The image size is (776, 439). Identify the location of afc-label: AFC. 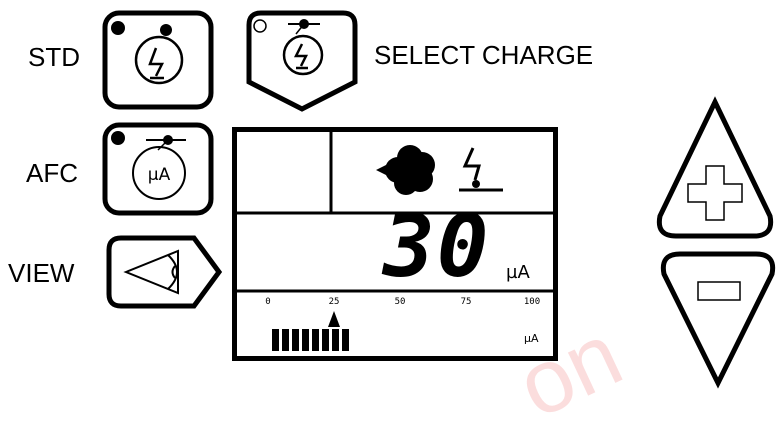
(52, 173).